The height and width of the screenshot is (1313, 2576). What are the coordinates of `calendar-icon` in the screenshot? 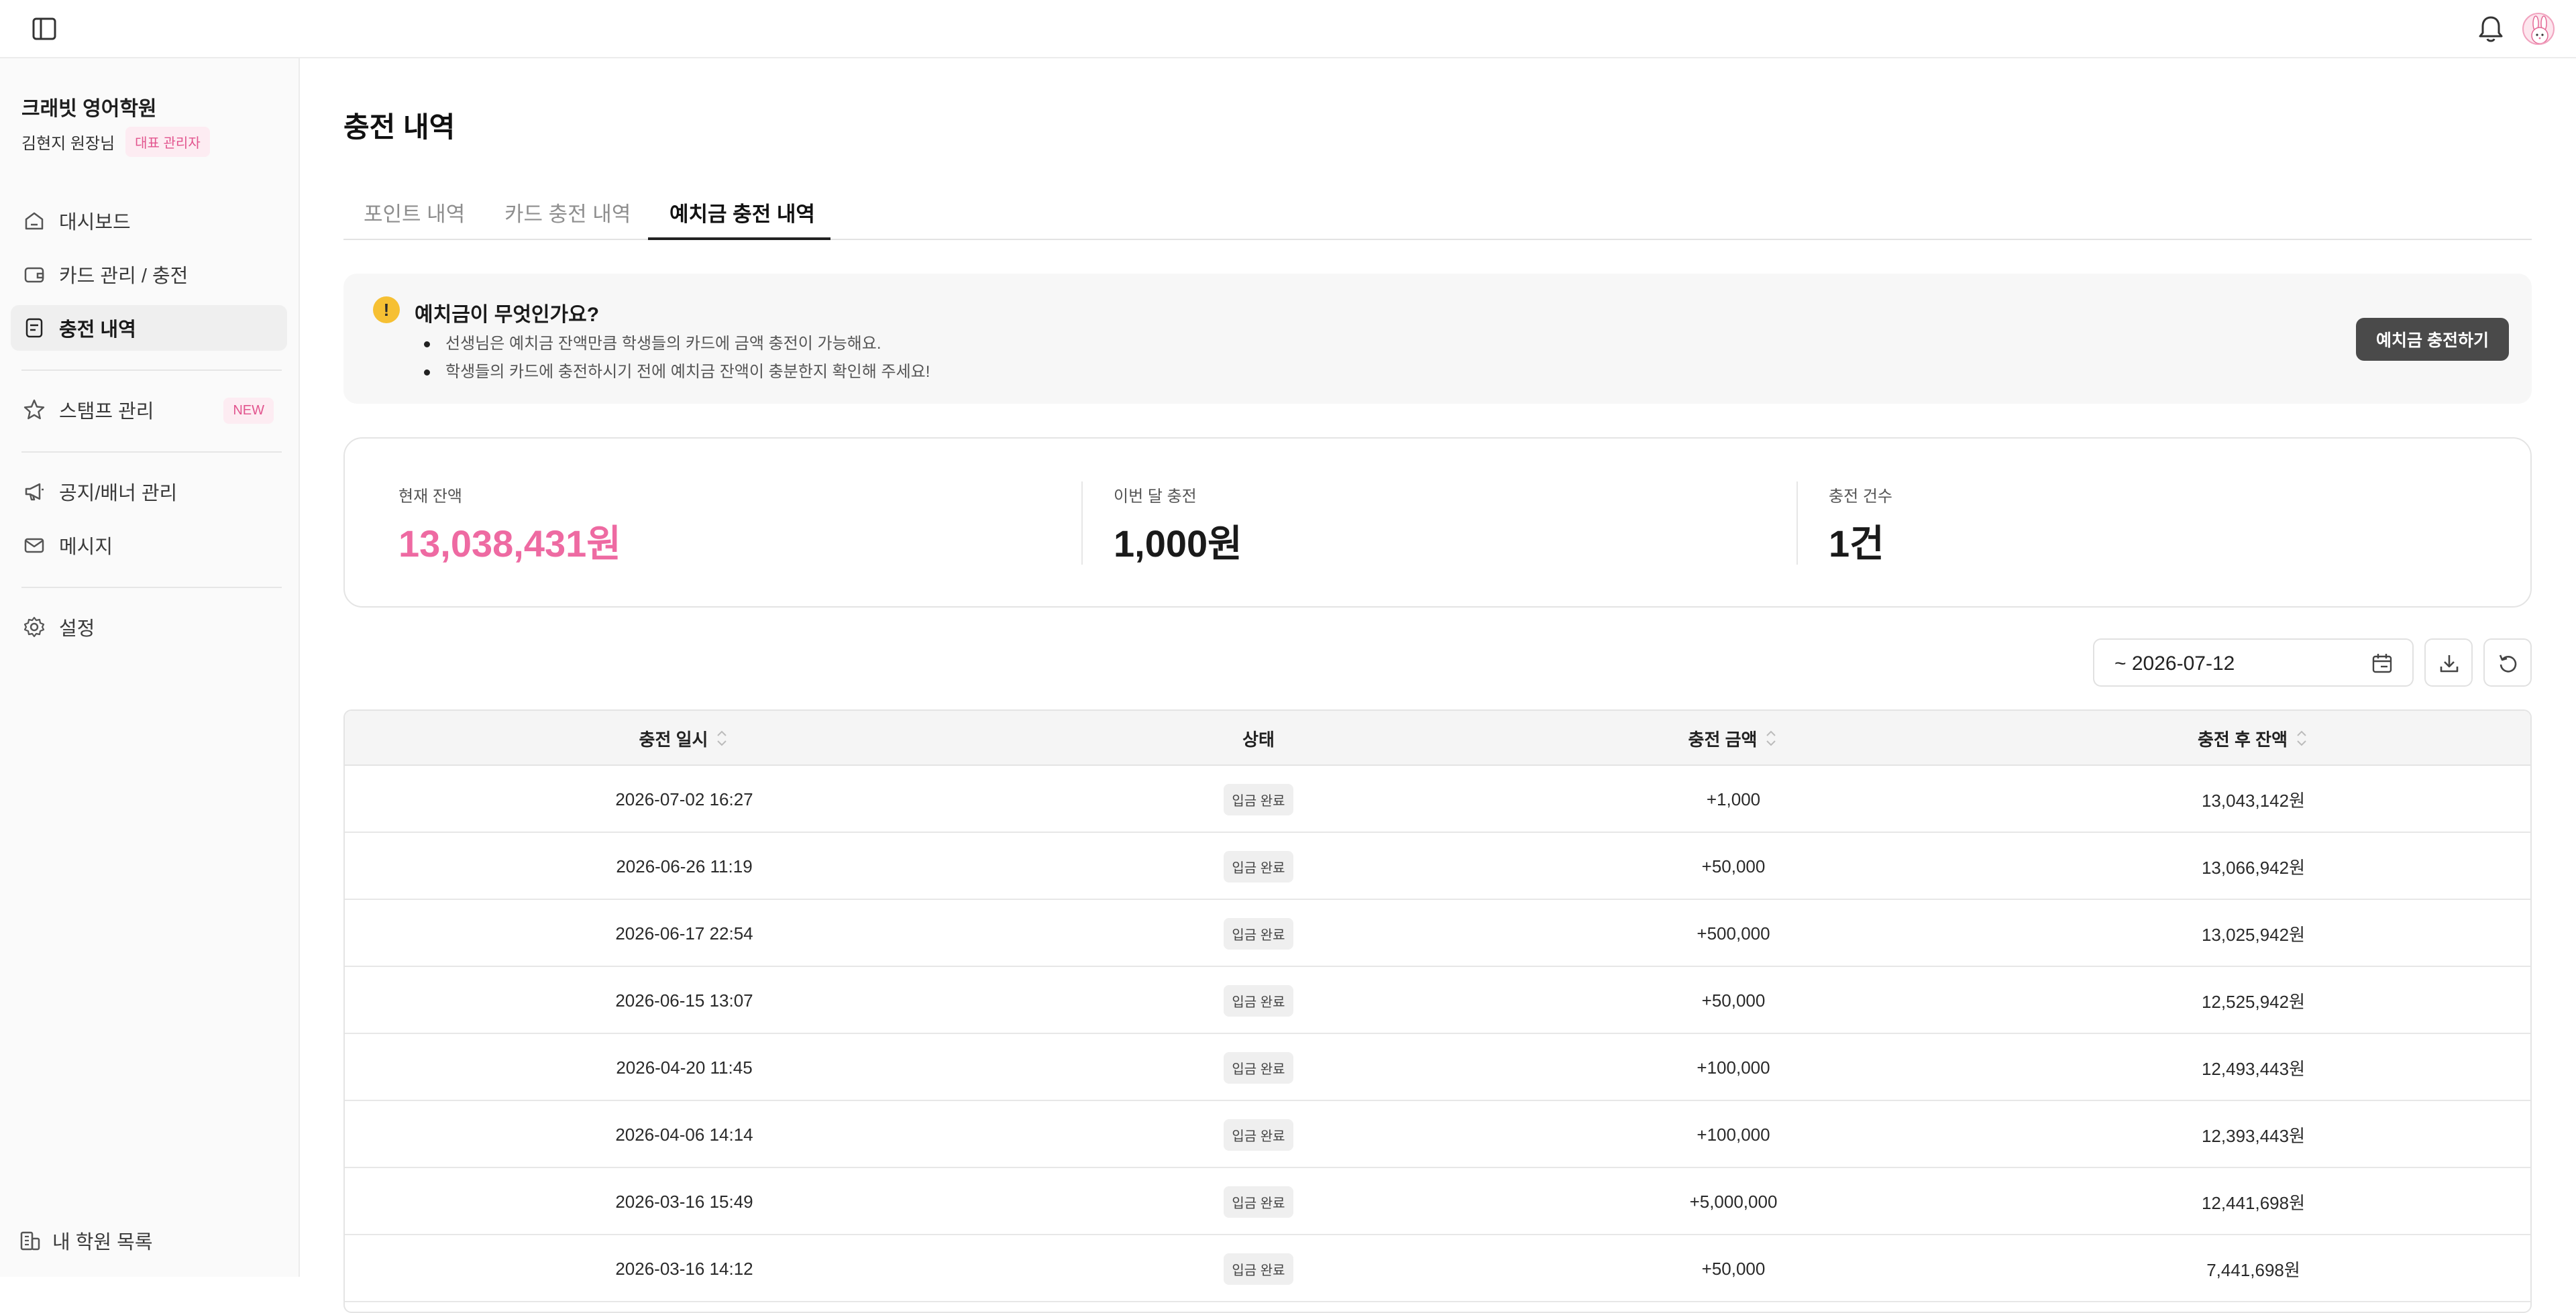 It's located at (2382, 663).